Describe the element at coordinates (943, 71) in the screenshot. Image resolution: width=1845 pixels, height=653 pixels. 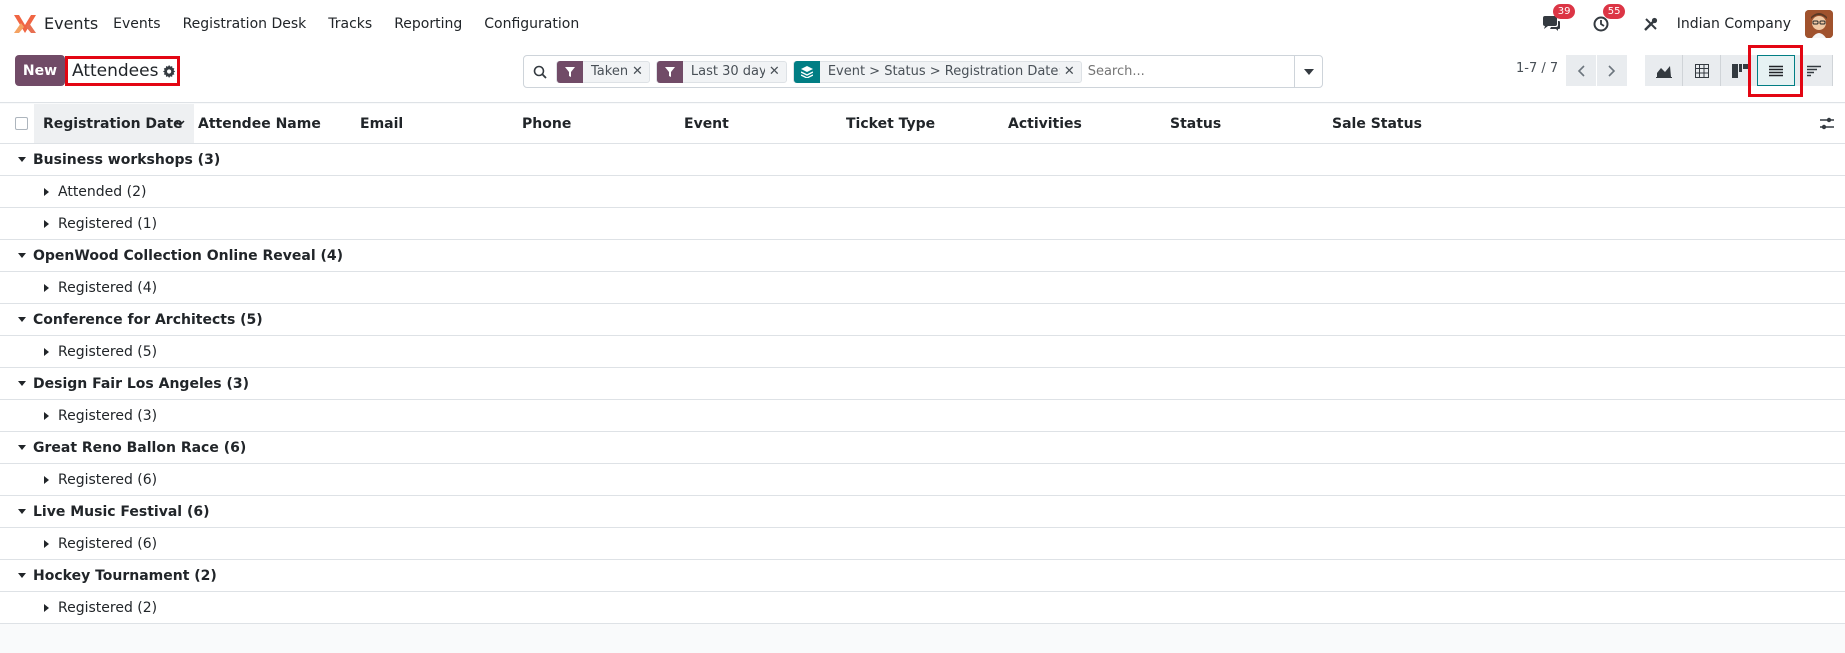
I see `facet-label: Event > Status > Registration Date: Day` at that location.